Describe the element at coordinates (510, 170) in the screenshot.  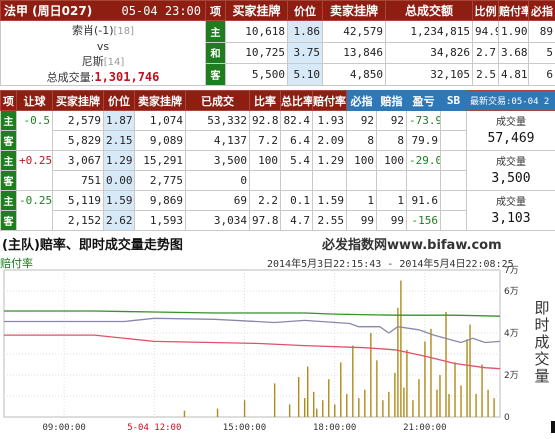
I see `hc-volume-cell: 成交量 3,500` at that location.